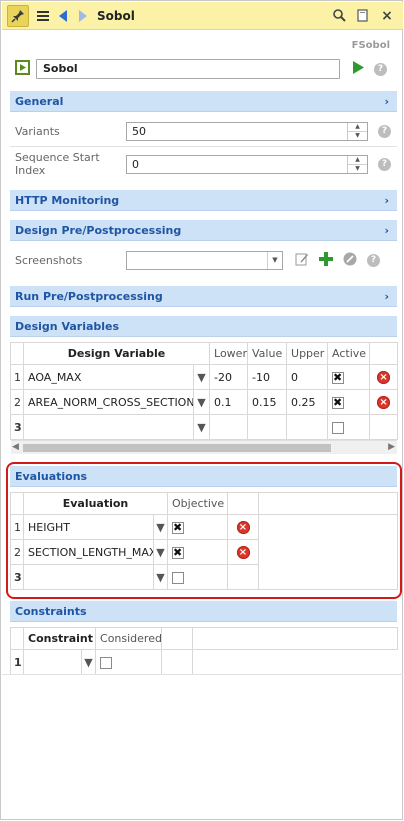 The image size is (404, 821). Describe the element at coordinates (83, 16) in the screenshot. I see `forward-arrow-icon` at that location.